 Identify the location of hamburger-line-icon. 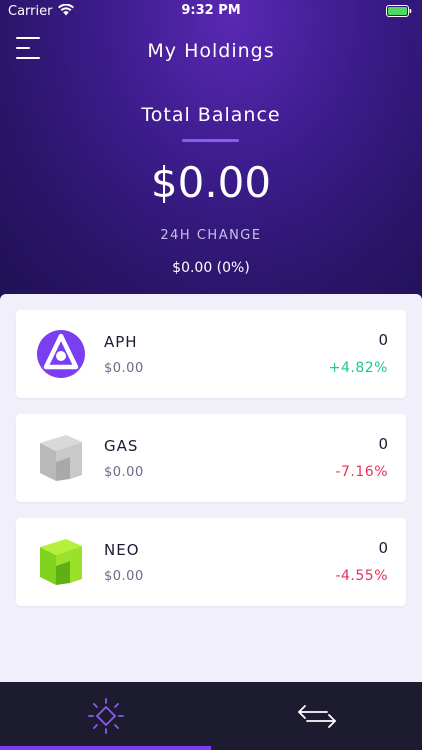
(28, 38).